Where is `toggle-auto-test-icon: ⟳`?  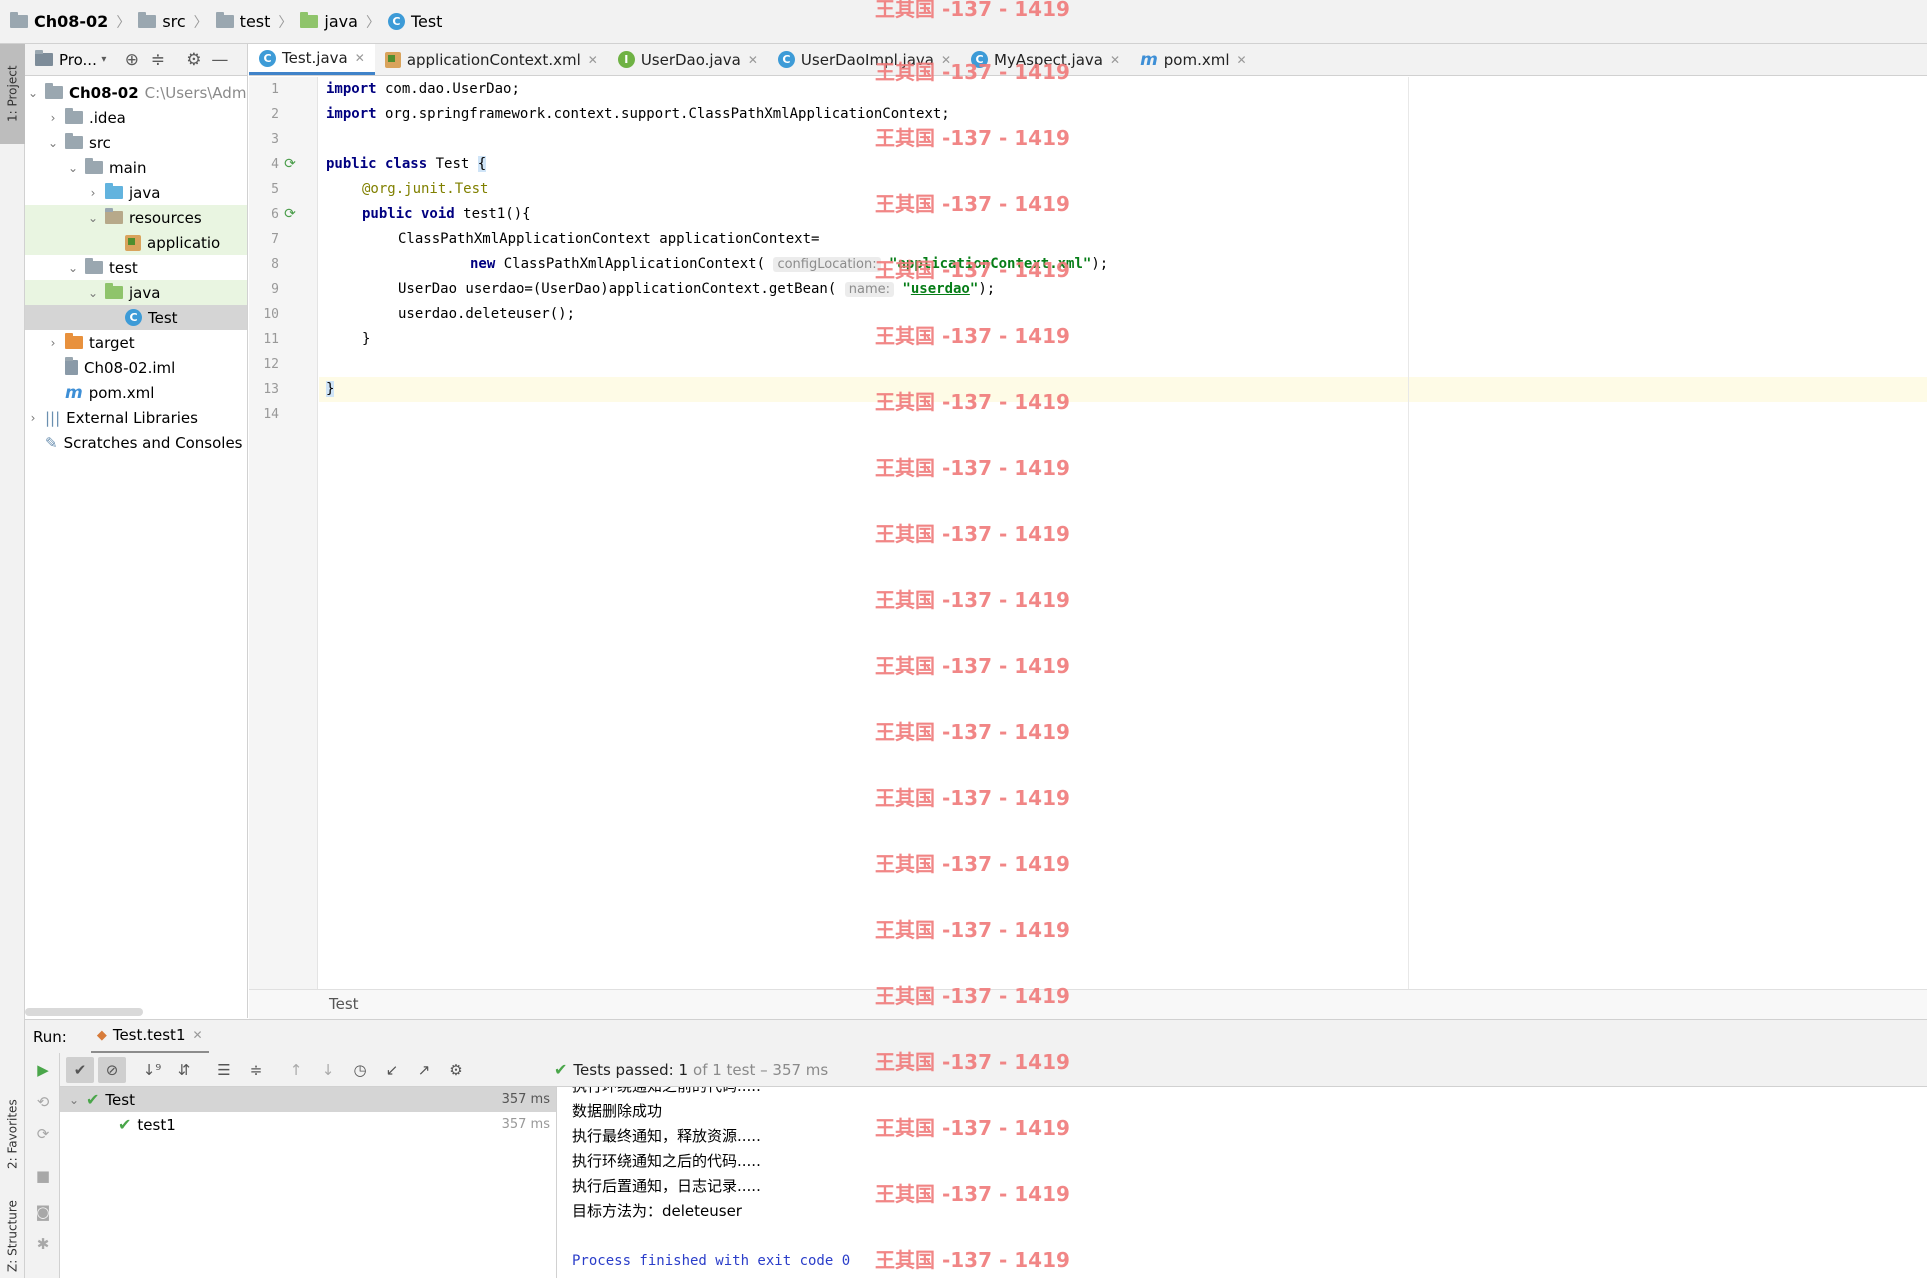 toggle-auto-test-icon: ⟳ is located at coordinates (43, 1134).